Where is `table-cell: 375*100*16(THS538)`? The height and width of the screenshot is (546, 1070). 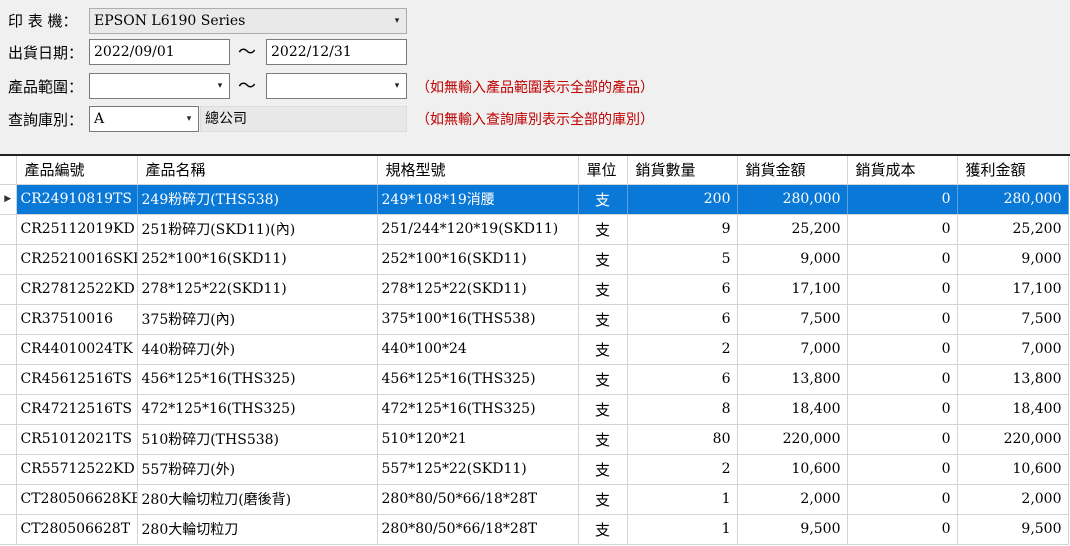 table-cell: 375*100*16(THS538) is located at coordinates (478, 319).